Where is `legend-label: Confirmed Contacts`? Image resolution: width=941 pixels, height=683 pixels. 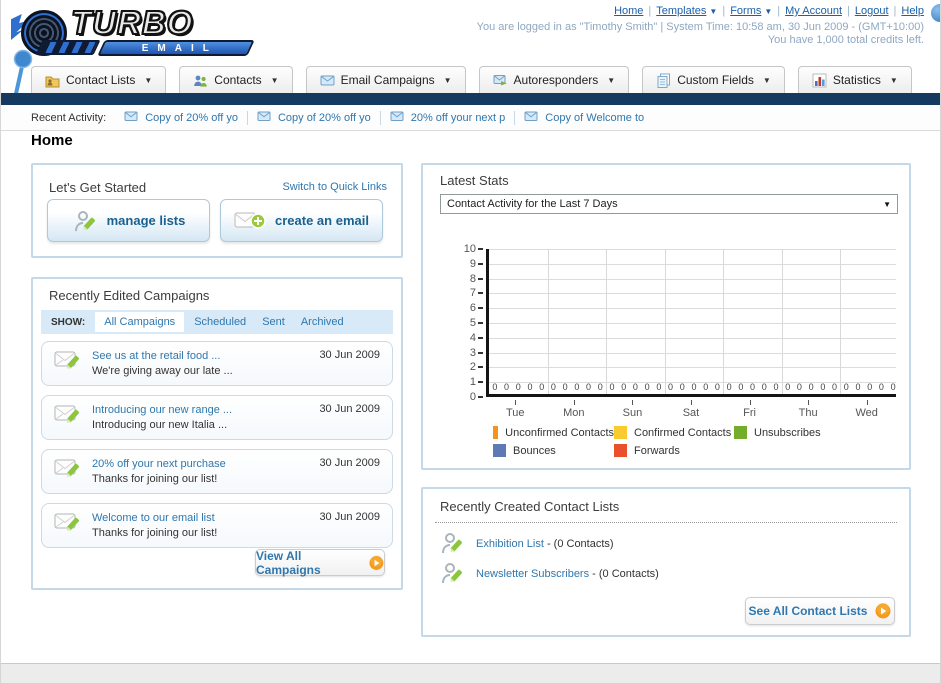 legend-label: Confirmed Contacts is located at coordinates (683, 432).